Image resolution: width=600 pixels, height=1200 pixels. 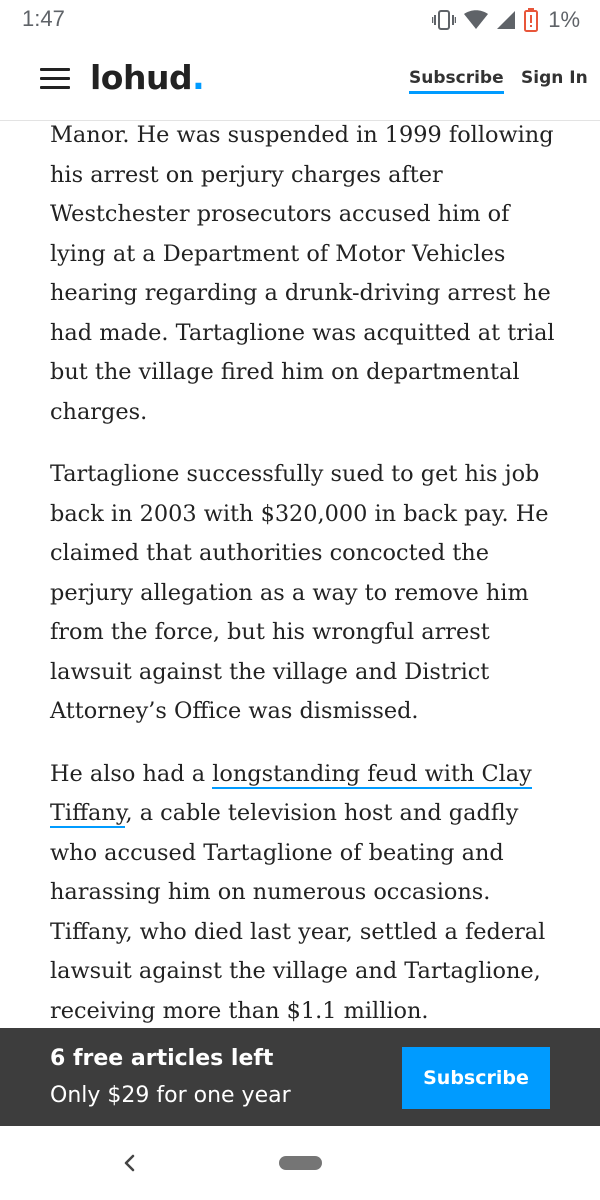 I want to click on status-icons: 1%, so click(x=506, y=20).